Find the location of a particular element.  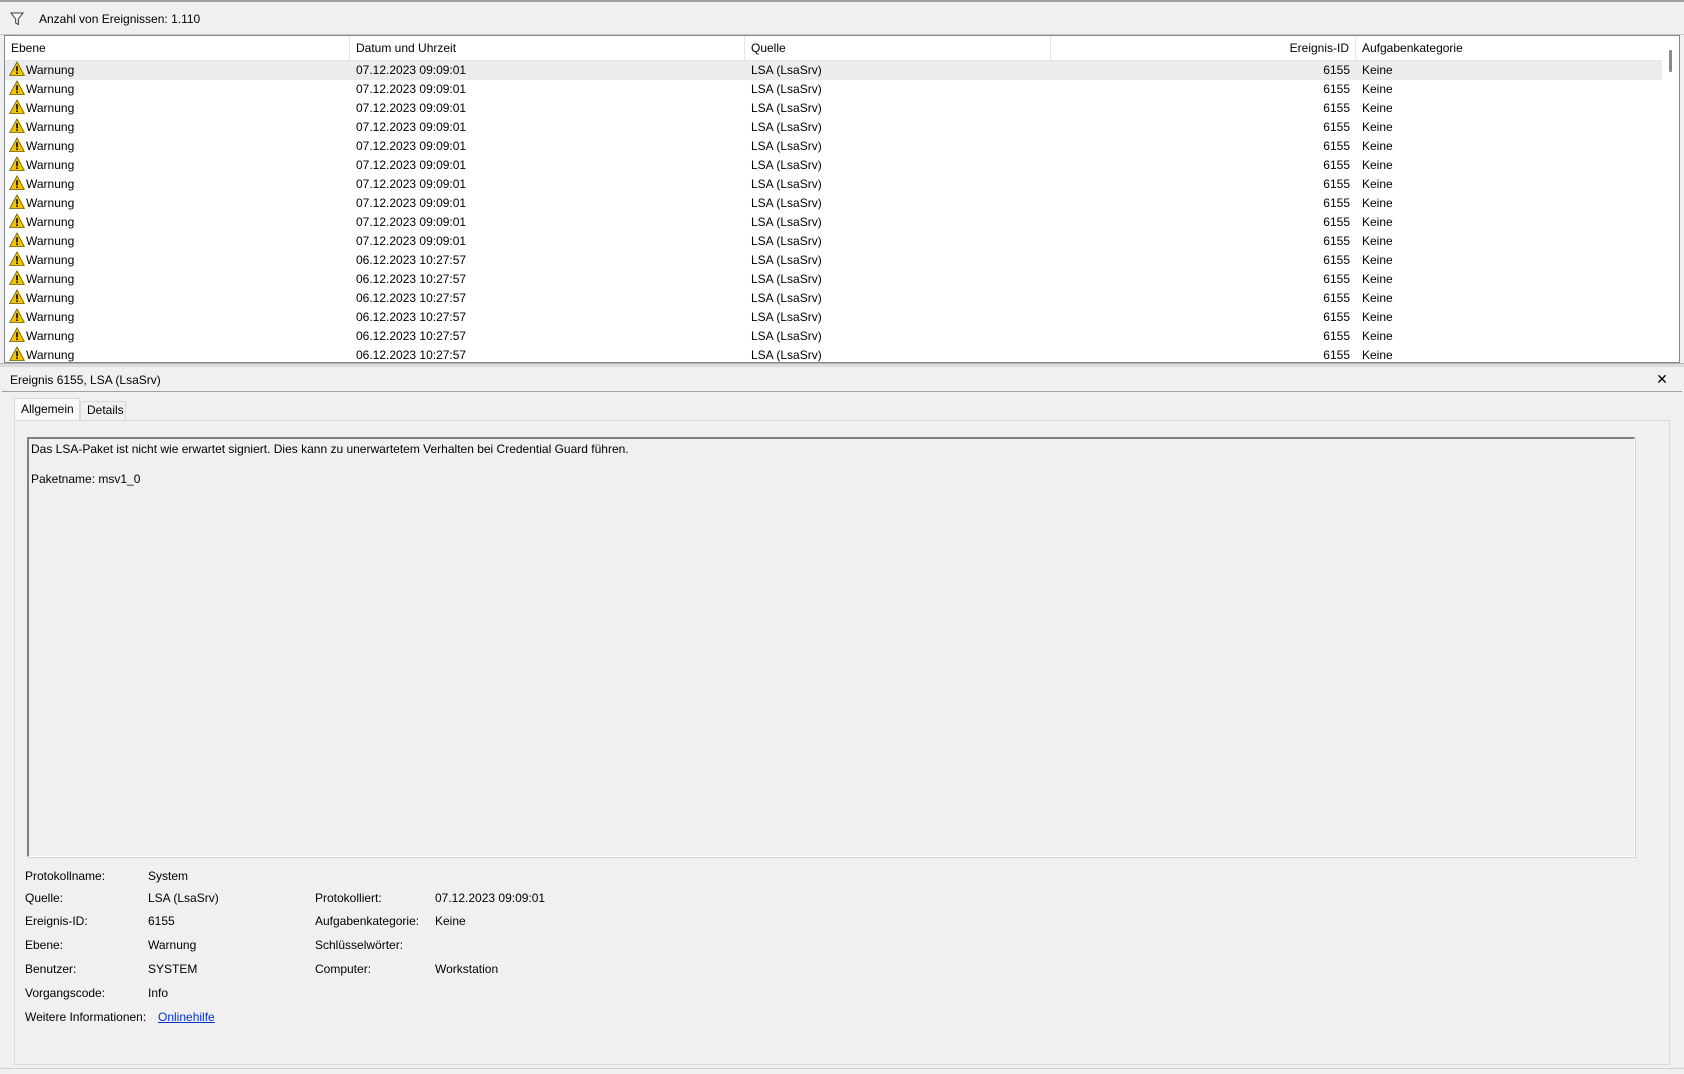

value-ebene: Warnung is located at coordinates (172, 945).